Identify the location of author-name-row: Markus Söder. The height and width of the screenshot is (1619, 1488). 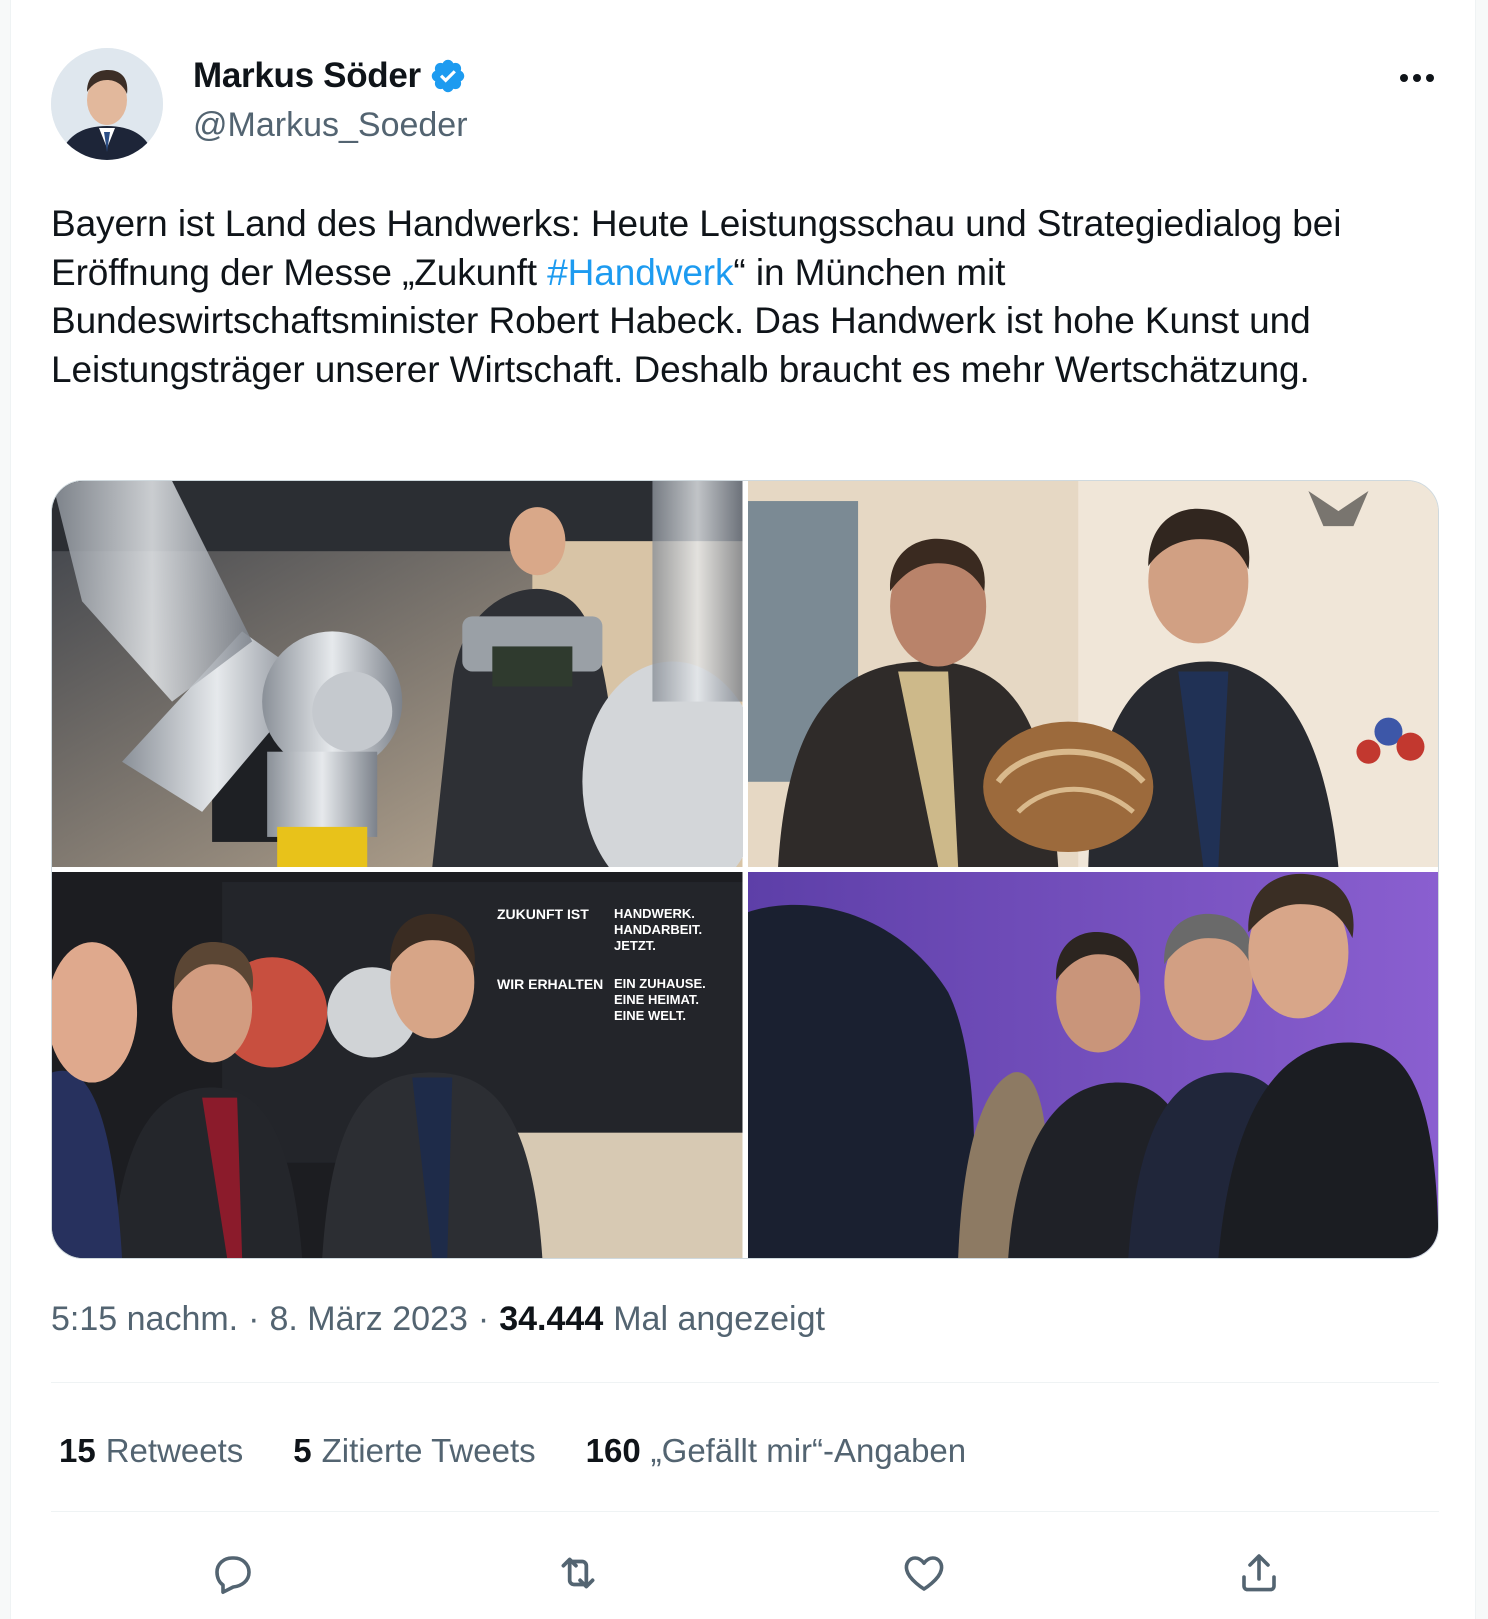
(330, 76).